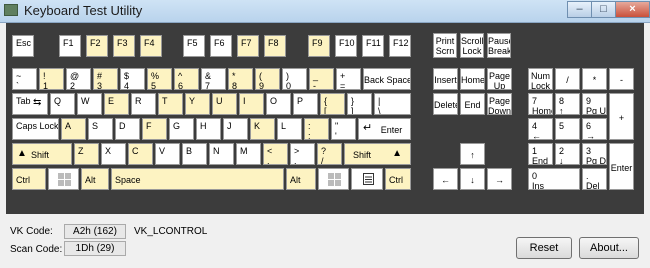  What do you see at coordinates (167, 154) in the screenshot?
I see `key-v: V` at bounding box center [167, 154].